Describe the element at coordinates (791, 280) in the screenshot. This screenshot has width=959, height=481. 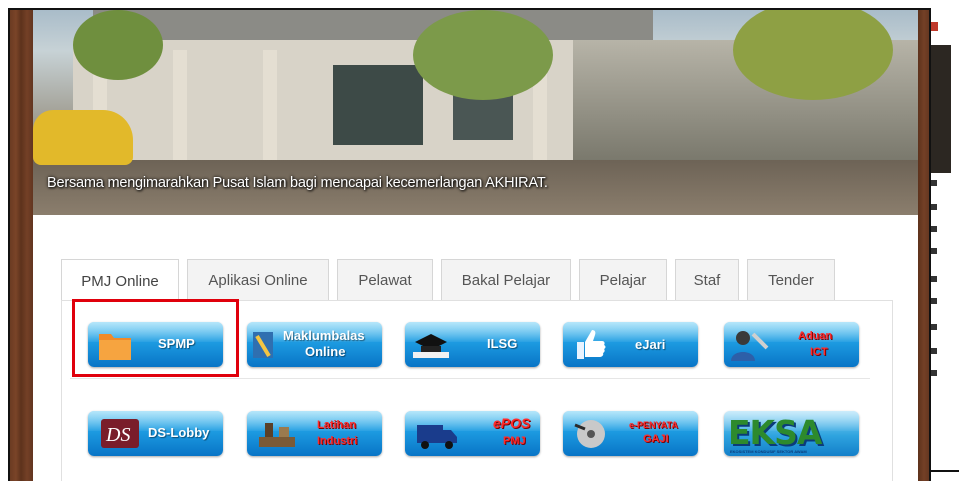
I see `tab-tender: Tender` at that location.